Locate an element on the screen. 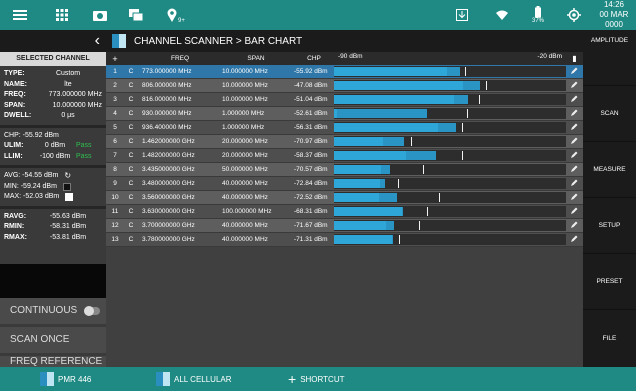 The image size is (636, 391). reset-icon: ↻ is located at coordinates (67, 176).